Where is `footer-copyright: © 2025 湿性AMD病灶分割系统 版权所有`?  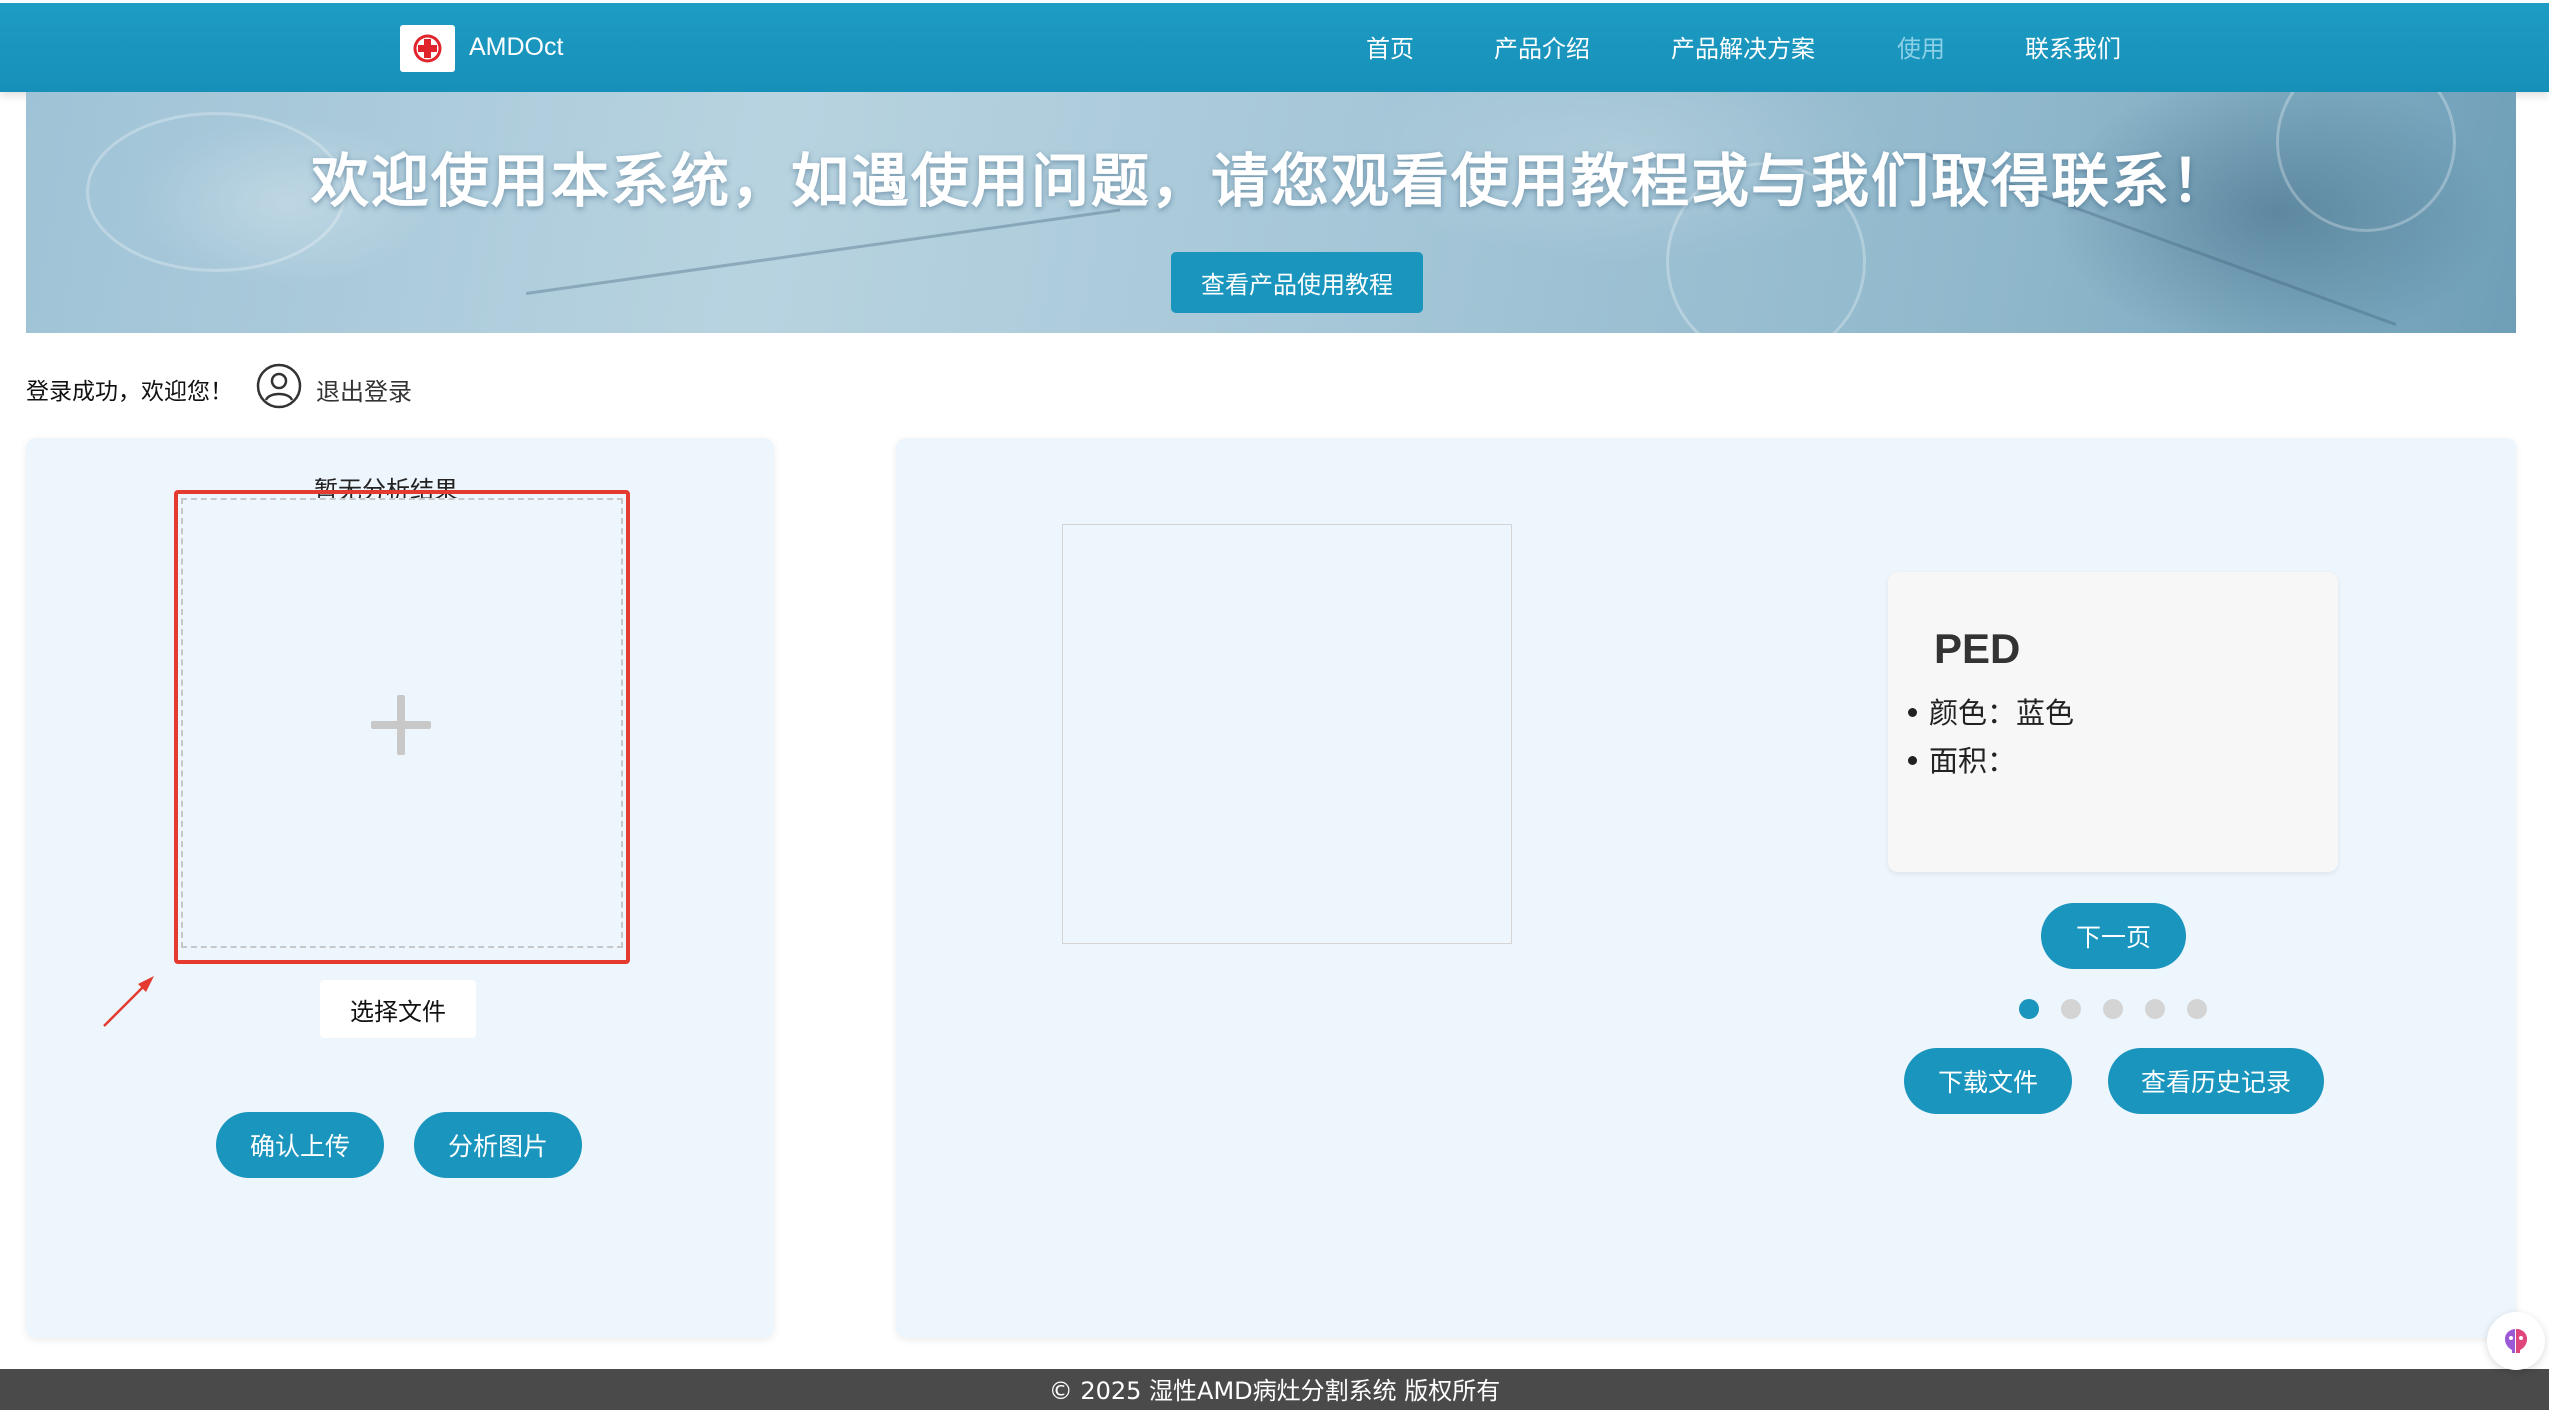 footer-copyright: © 2025 湿性AMD病灶分割系统 版权所有 is located at coordinates (1274, 1389).